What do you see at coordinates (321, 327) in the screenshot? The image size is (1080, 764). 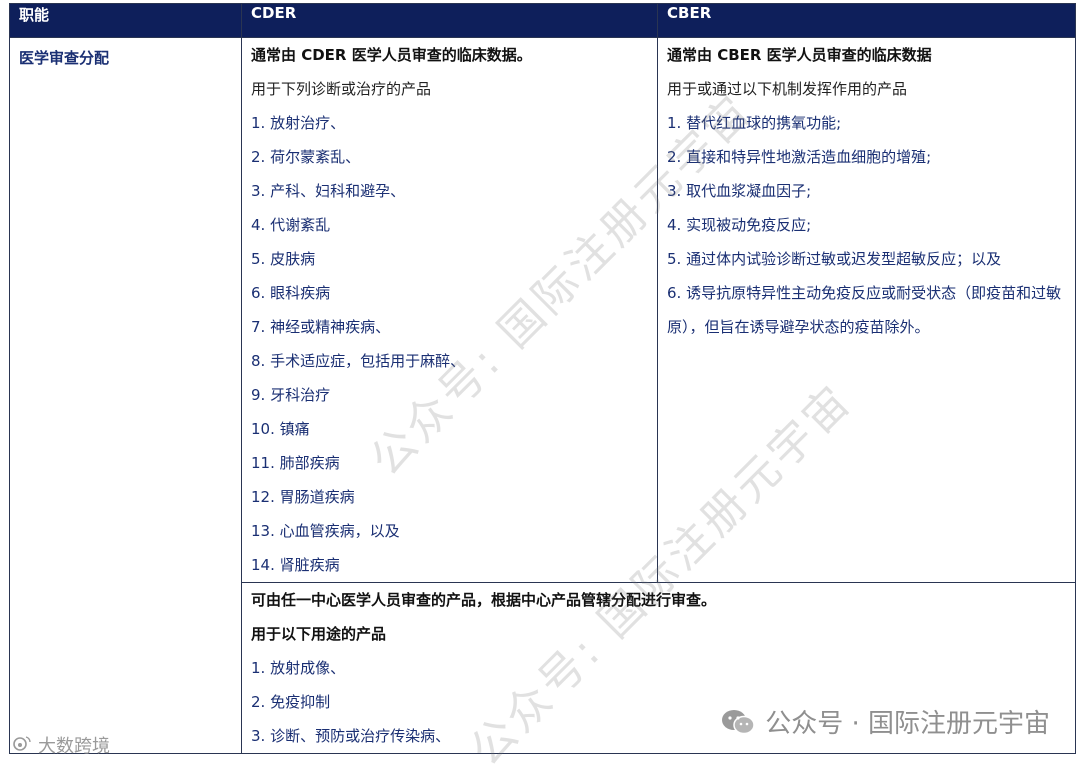 I see `list-item: 7. 神经或精神疾病、` at bounding box center [321, 327].